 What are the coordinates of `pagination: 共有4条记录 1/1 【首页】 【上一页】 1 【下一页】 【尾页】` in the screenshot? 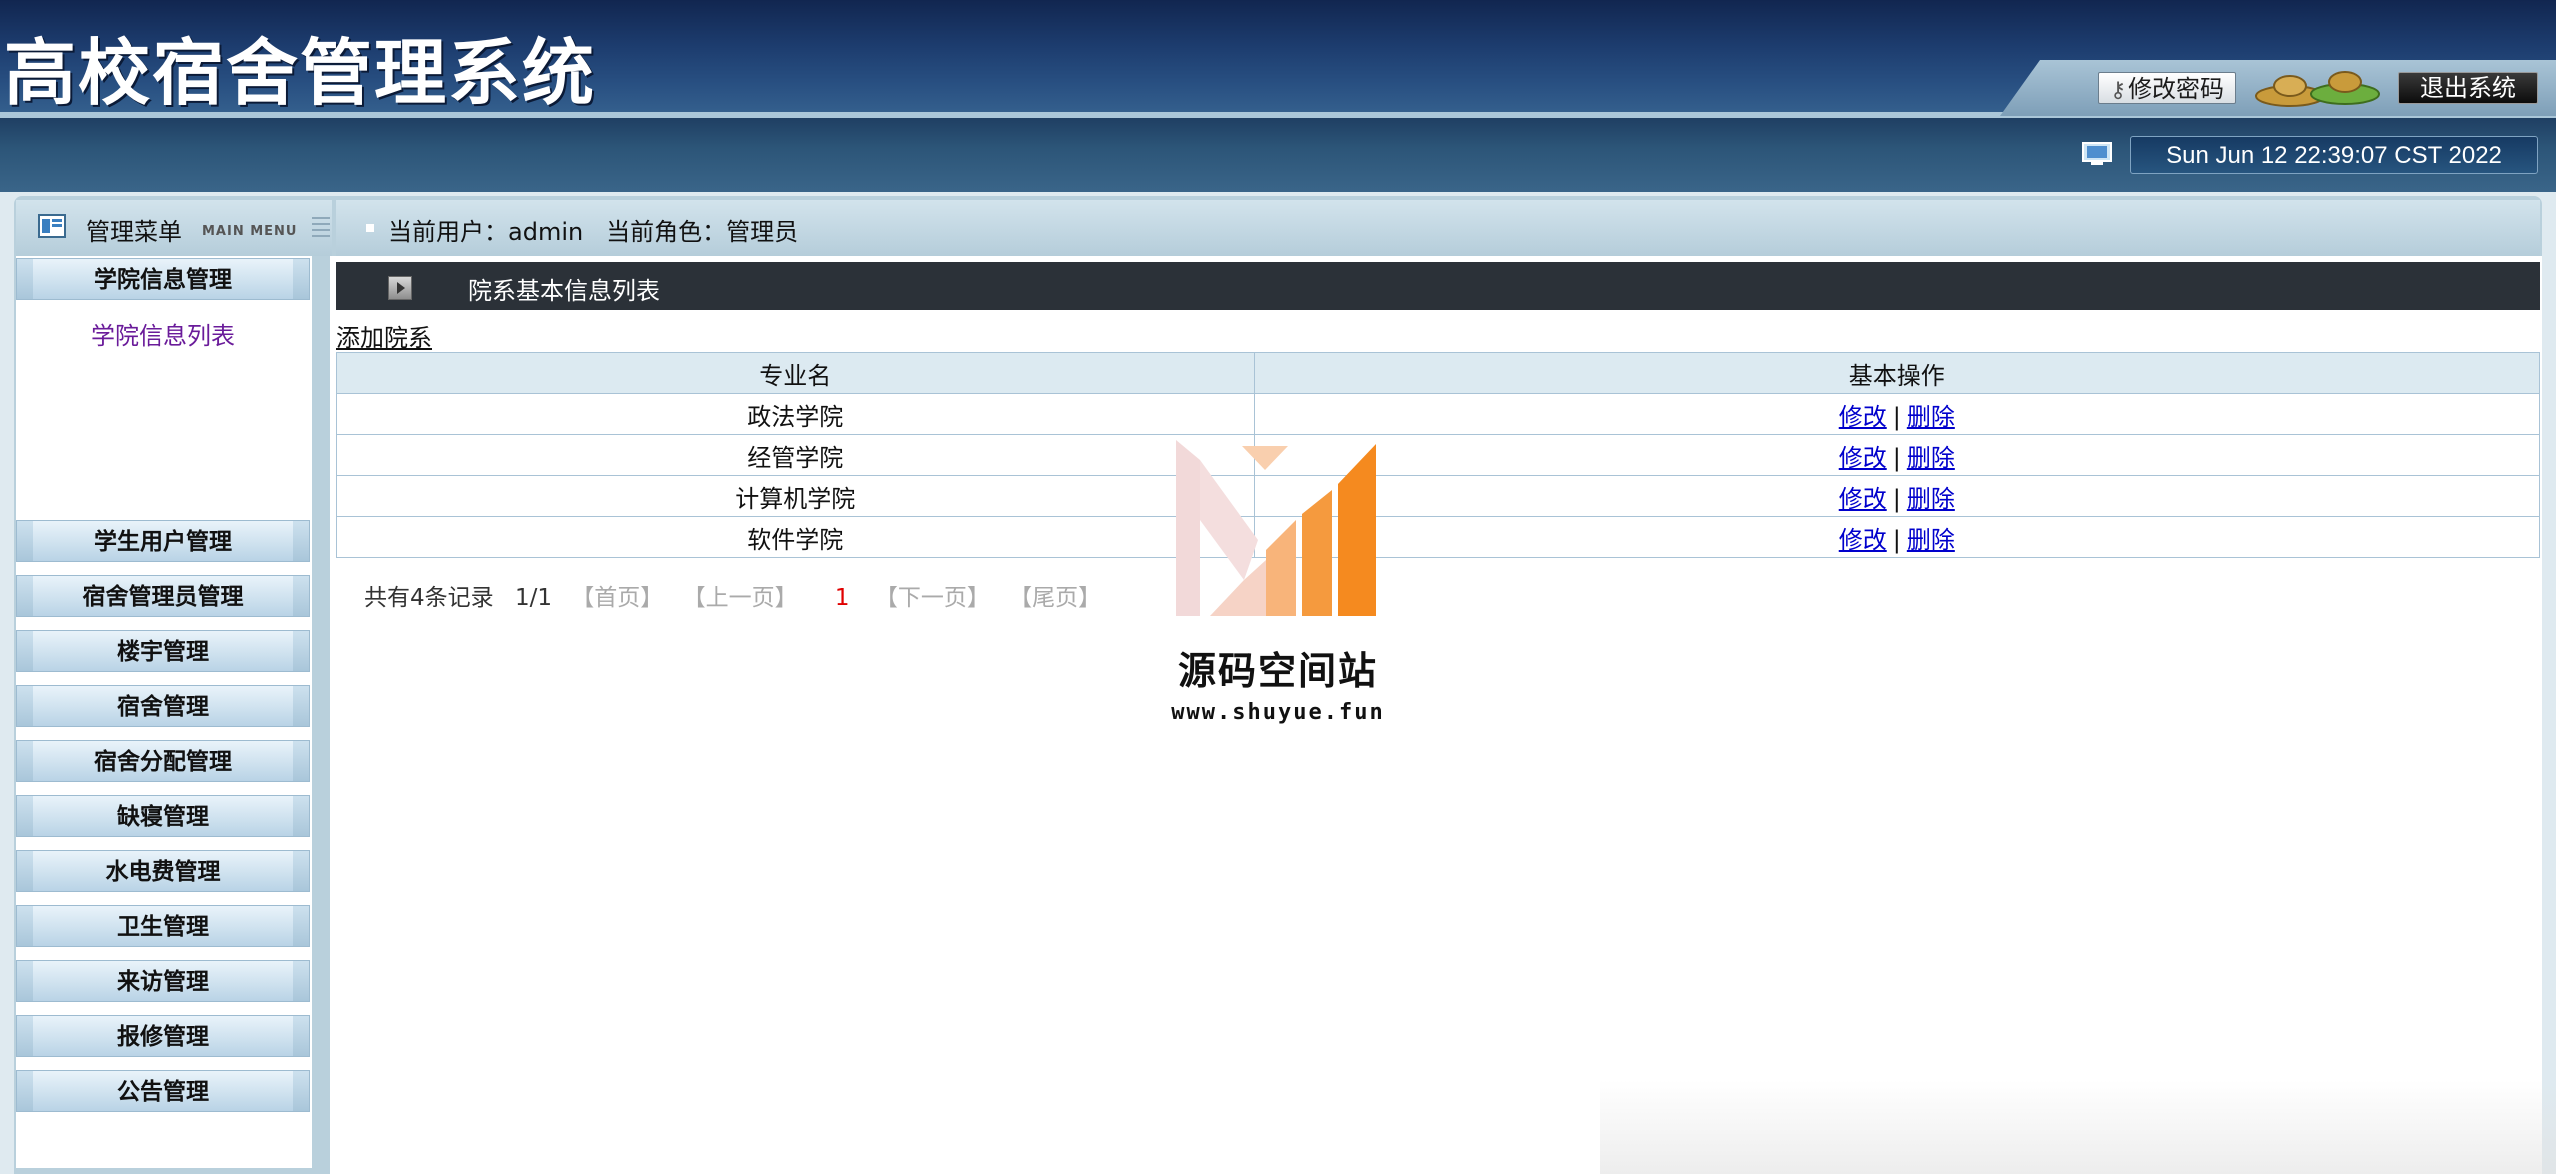 It's located at (732, 595).